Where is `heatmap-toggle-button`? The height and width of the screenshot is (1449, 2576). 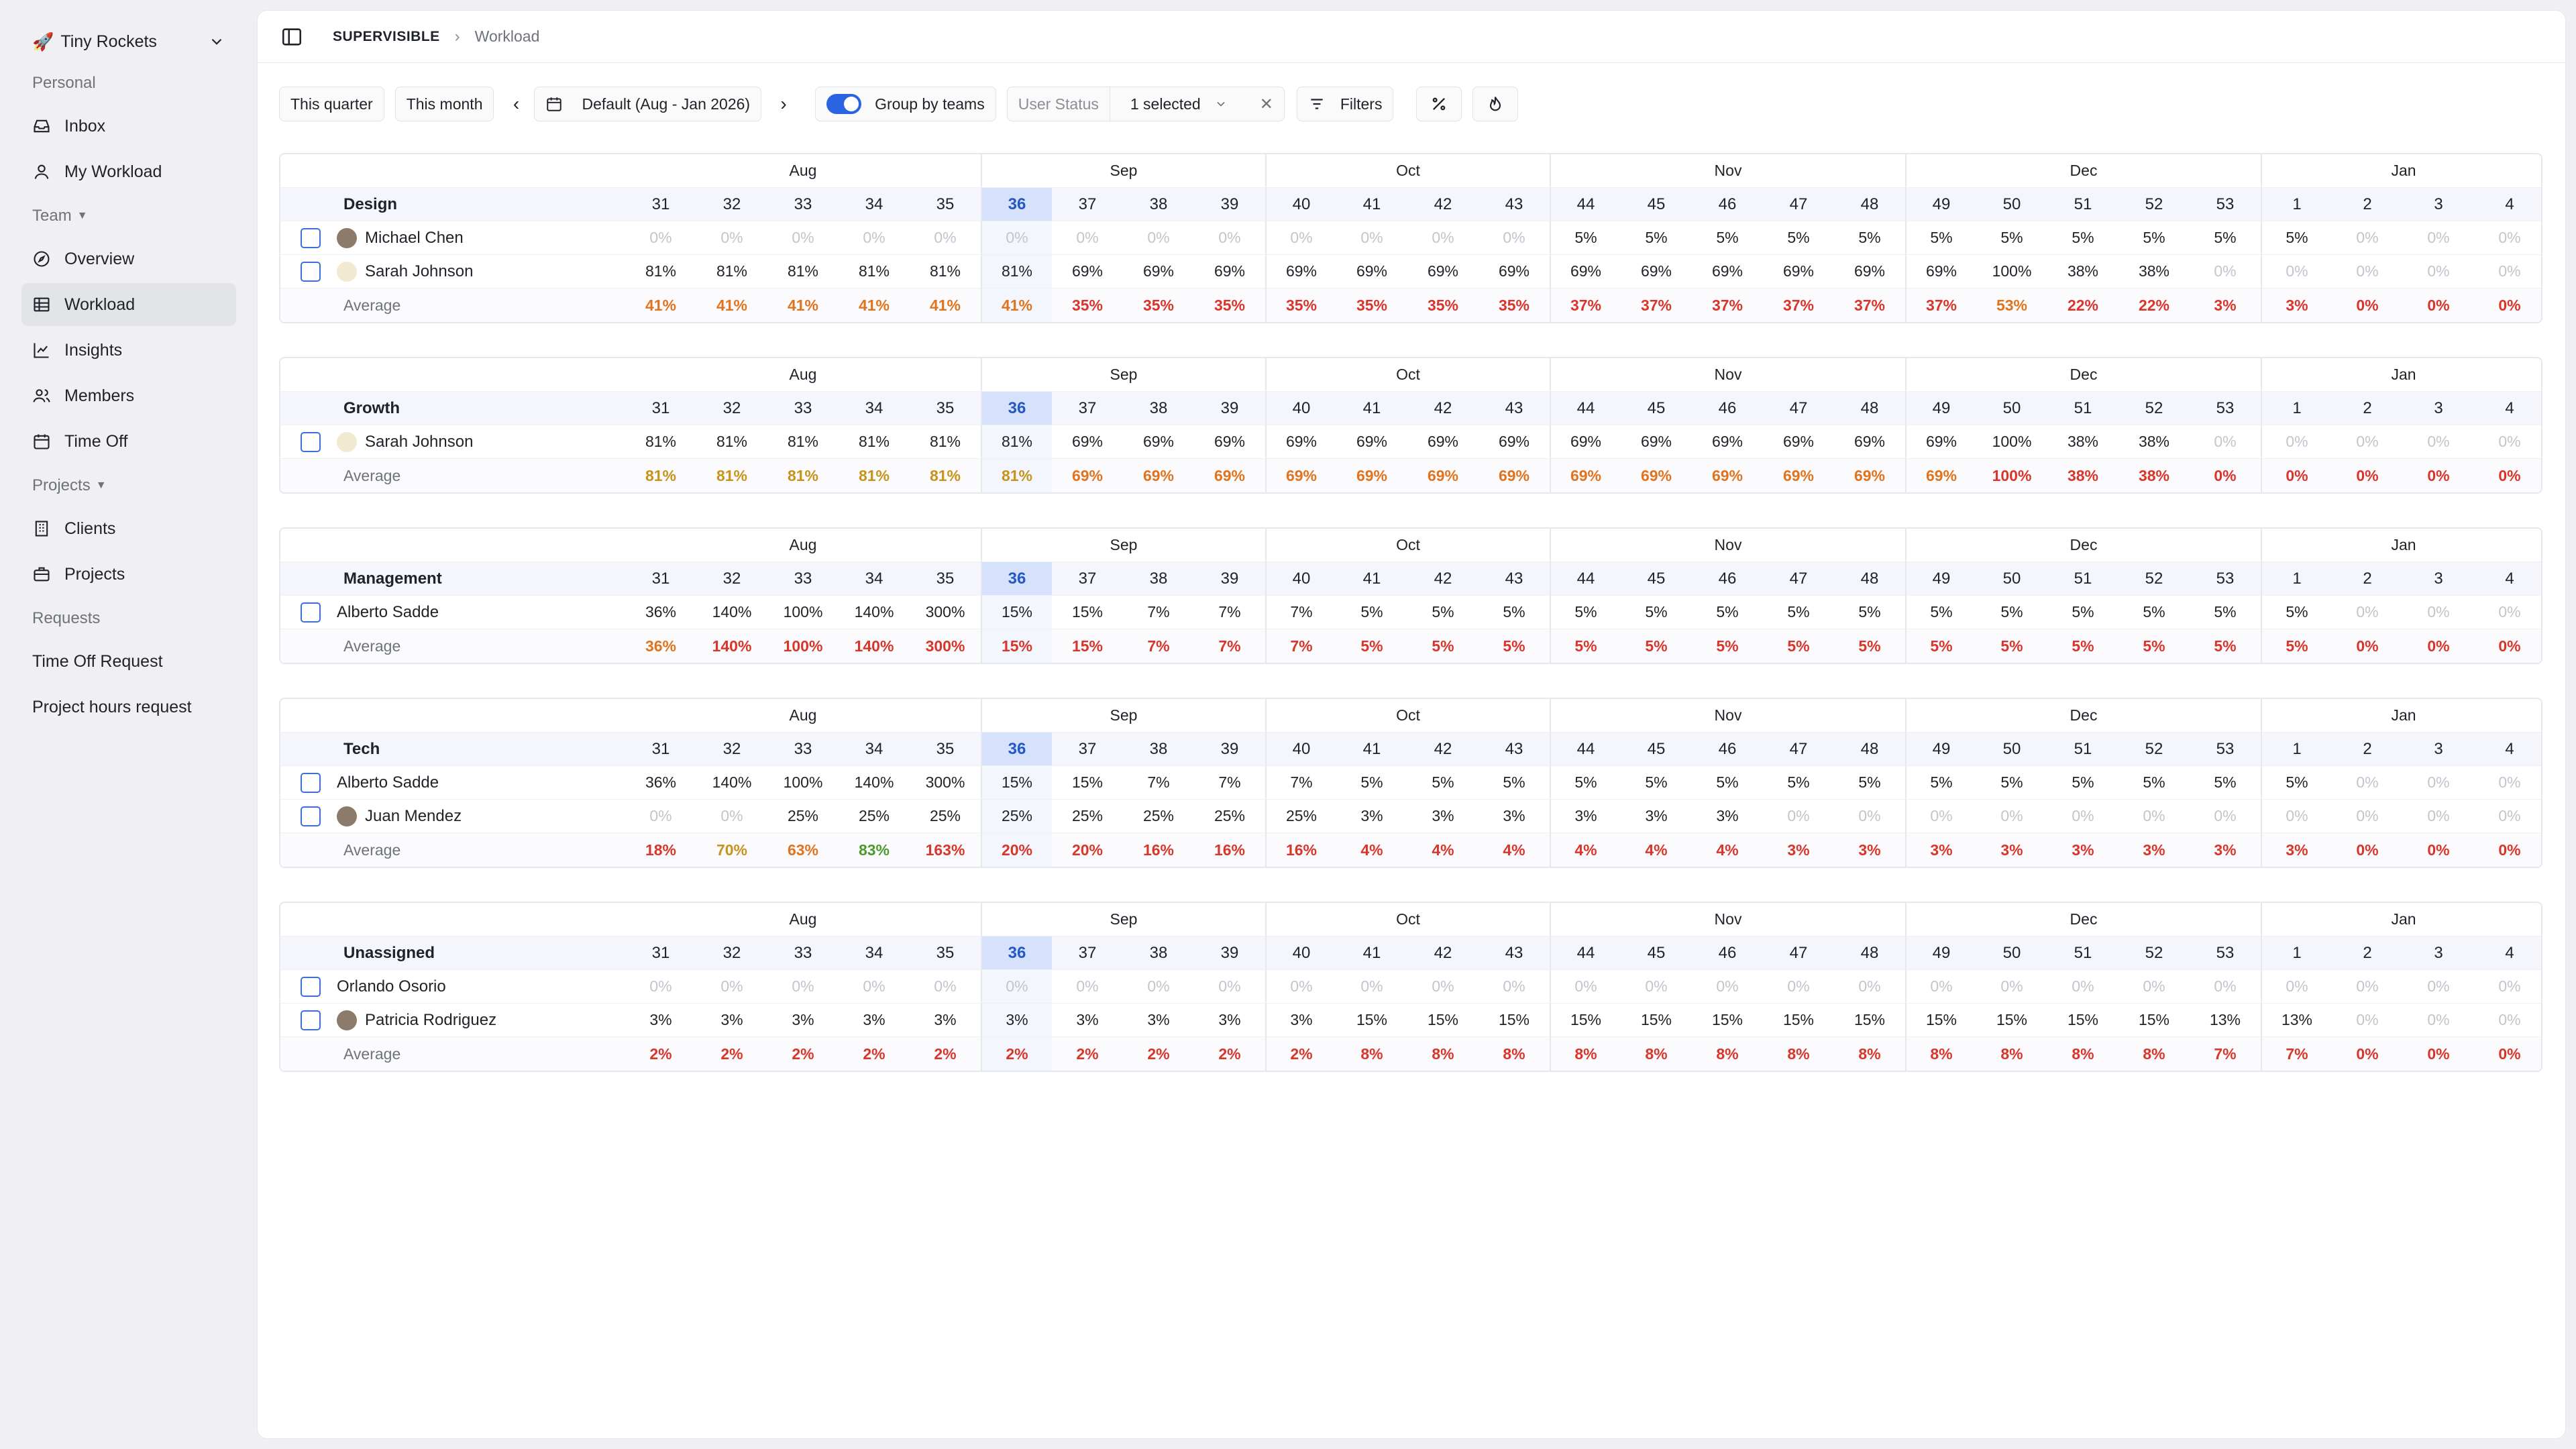
heatmap-toggle-button is located at coordinates (1495, 104).